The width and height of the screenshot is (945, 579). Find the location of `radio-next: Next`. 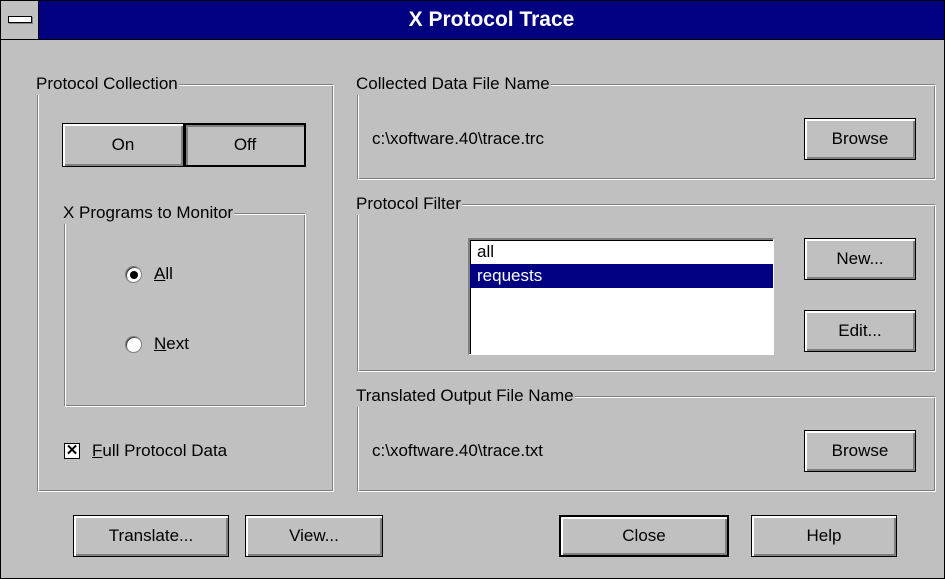

radio-next: Next is located at coordinates (157, 344).